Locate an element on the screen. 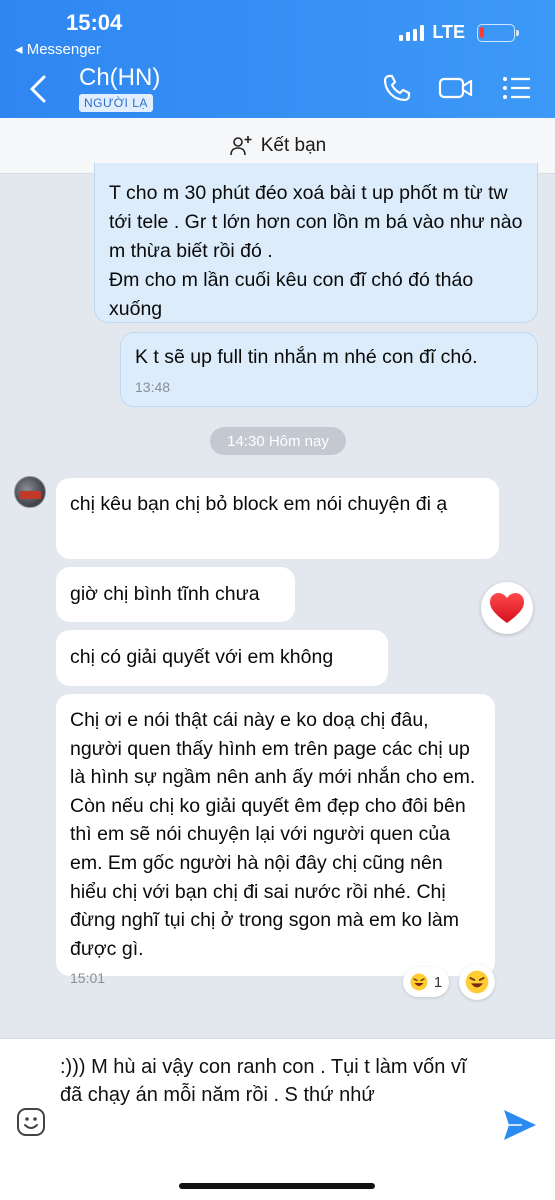  back-chevron-icon is located at coordinates (39, 89).